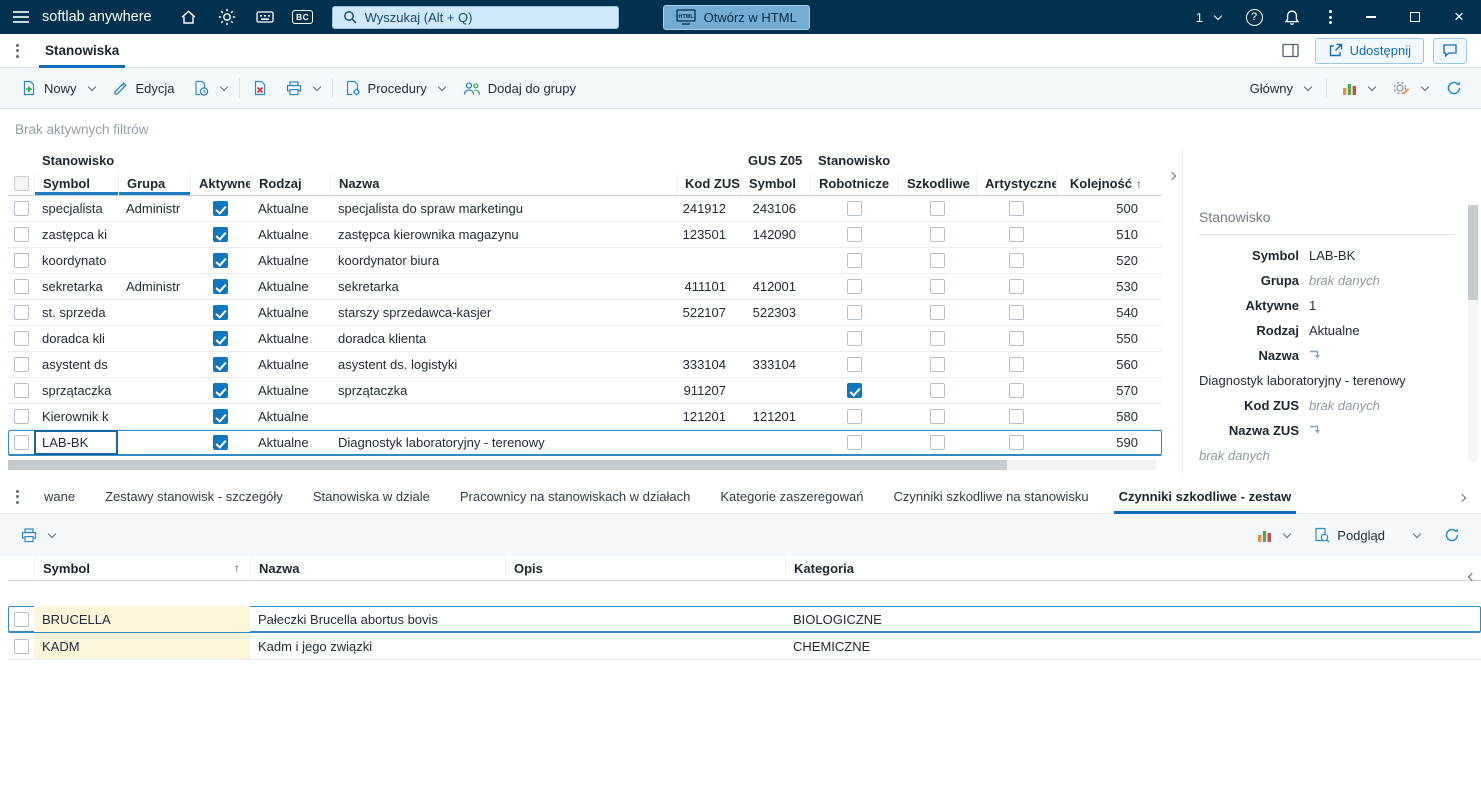 Image resolution: width=1481 pixels, height=793 pixels. Describe the element at coordinates (1454, 88) in the screenshot. I see `refresh-button` at that location.